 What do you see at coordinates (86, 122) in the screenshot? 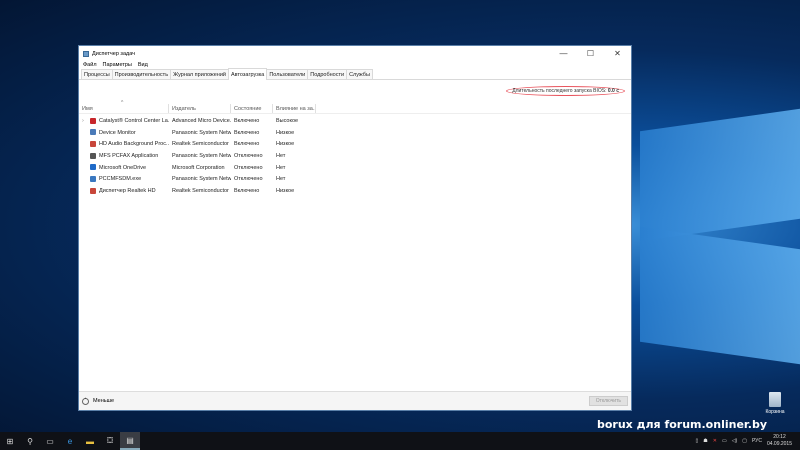
I see `expand-icon: ›` at bounding box center [86, 122].